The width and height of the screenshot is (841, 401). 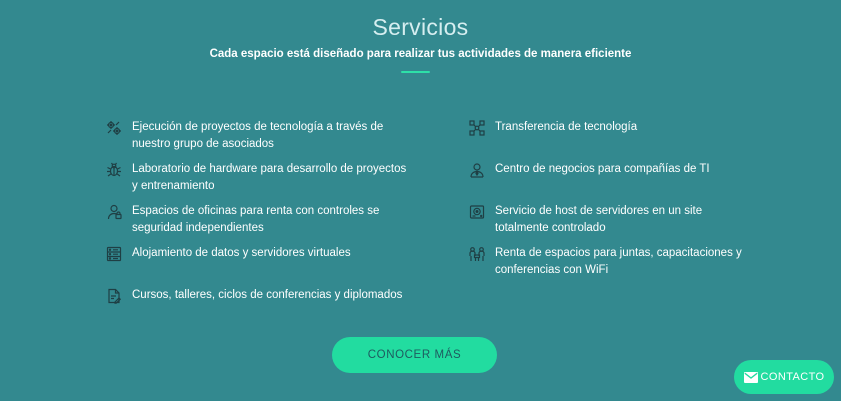 What do you see at coordinates (114, 128) in the screenshot?
I see `gears-network-icon` at bounding box center [114, 128].